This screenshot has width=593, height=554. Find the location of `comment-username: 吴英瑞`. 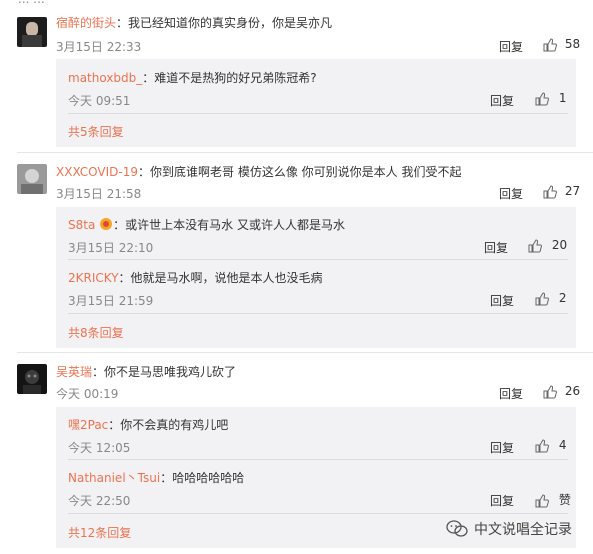

comment-username: 吴英瑞 is located at coordinates (74, 372).